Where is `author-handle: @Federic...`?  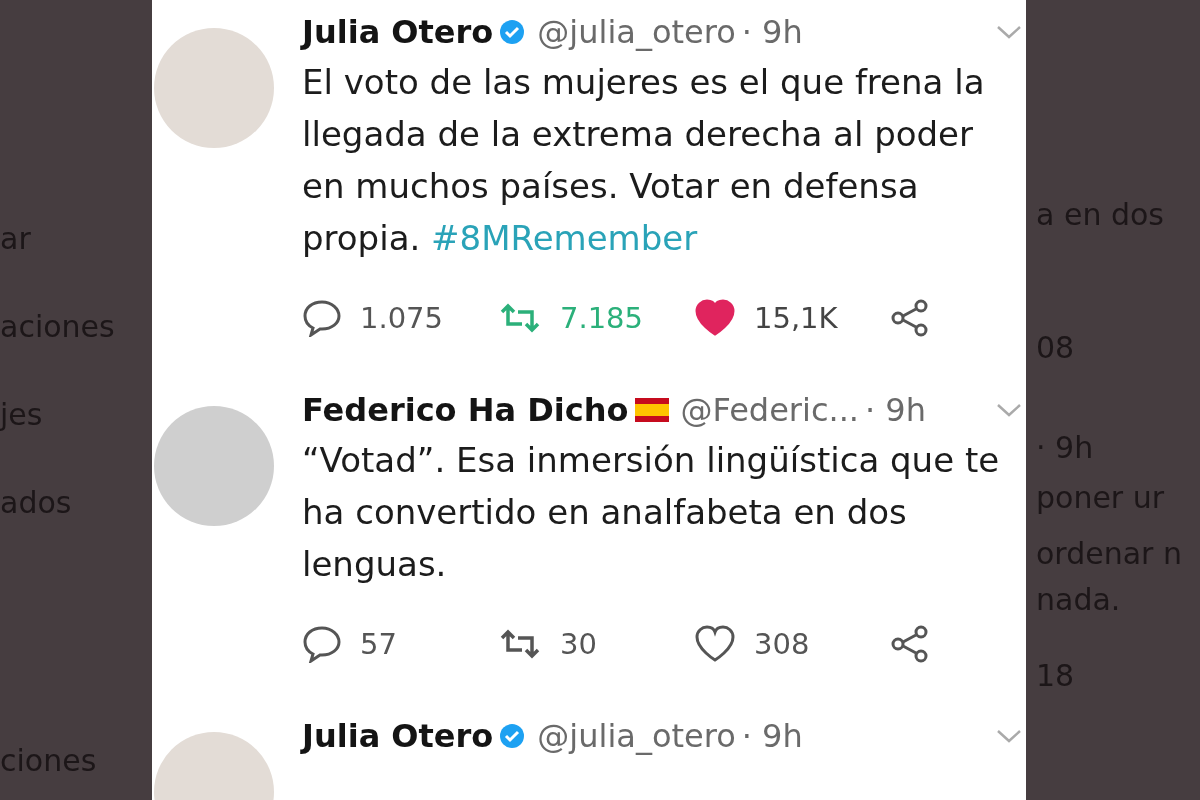 author-handle: @Federic... is located at coordinates (769, 410).